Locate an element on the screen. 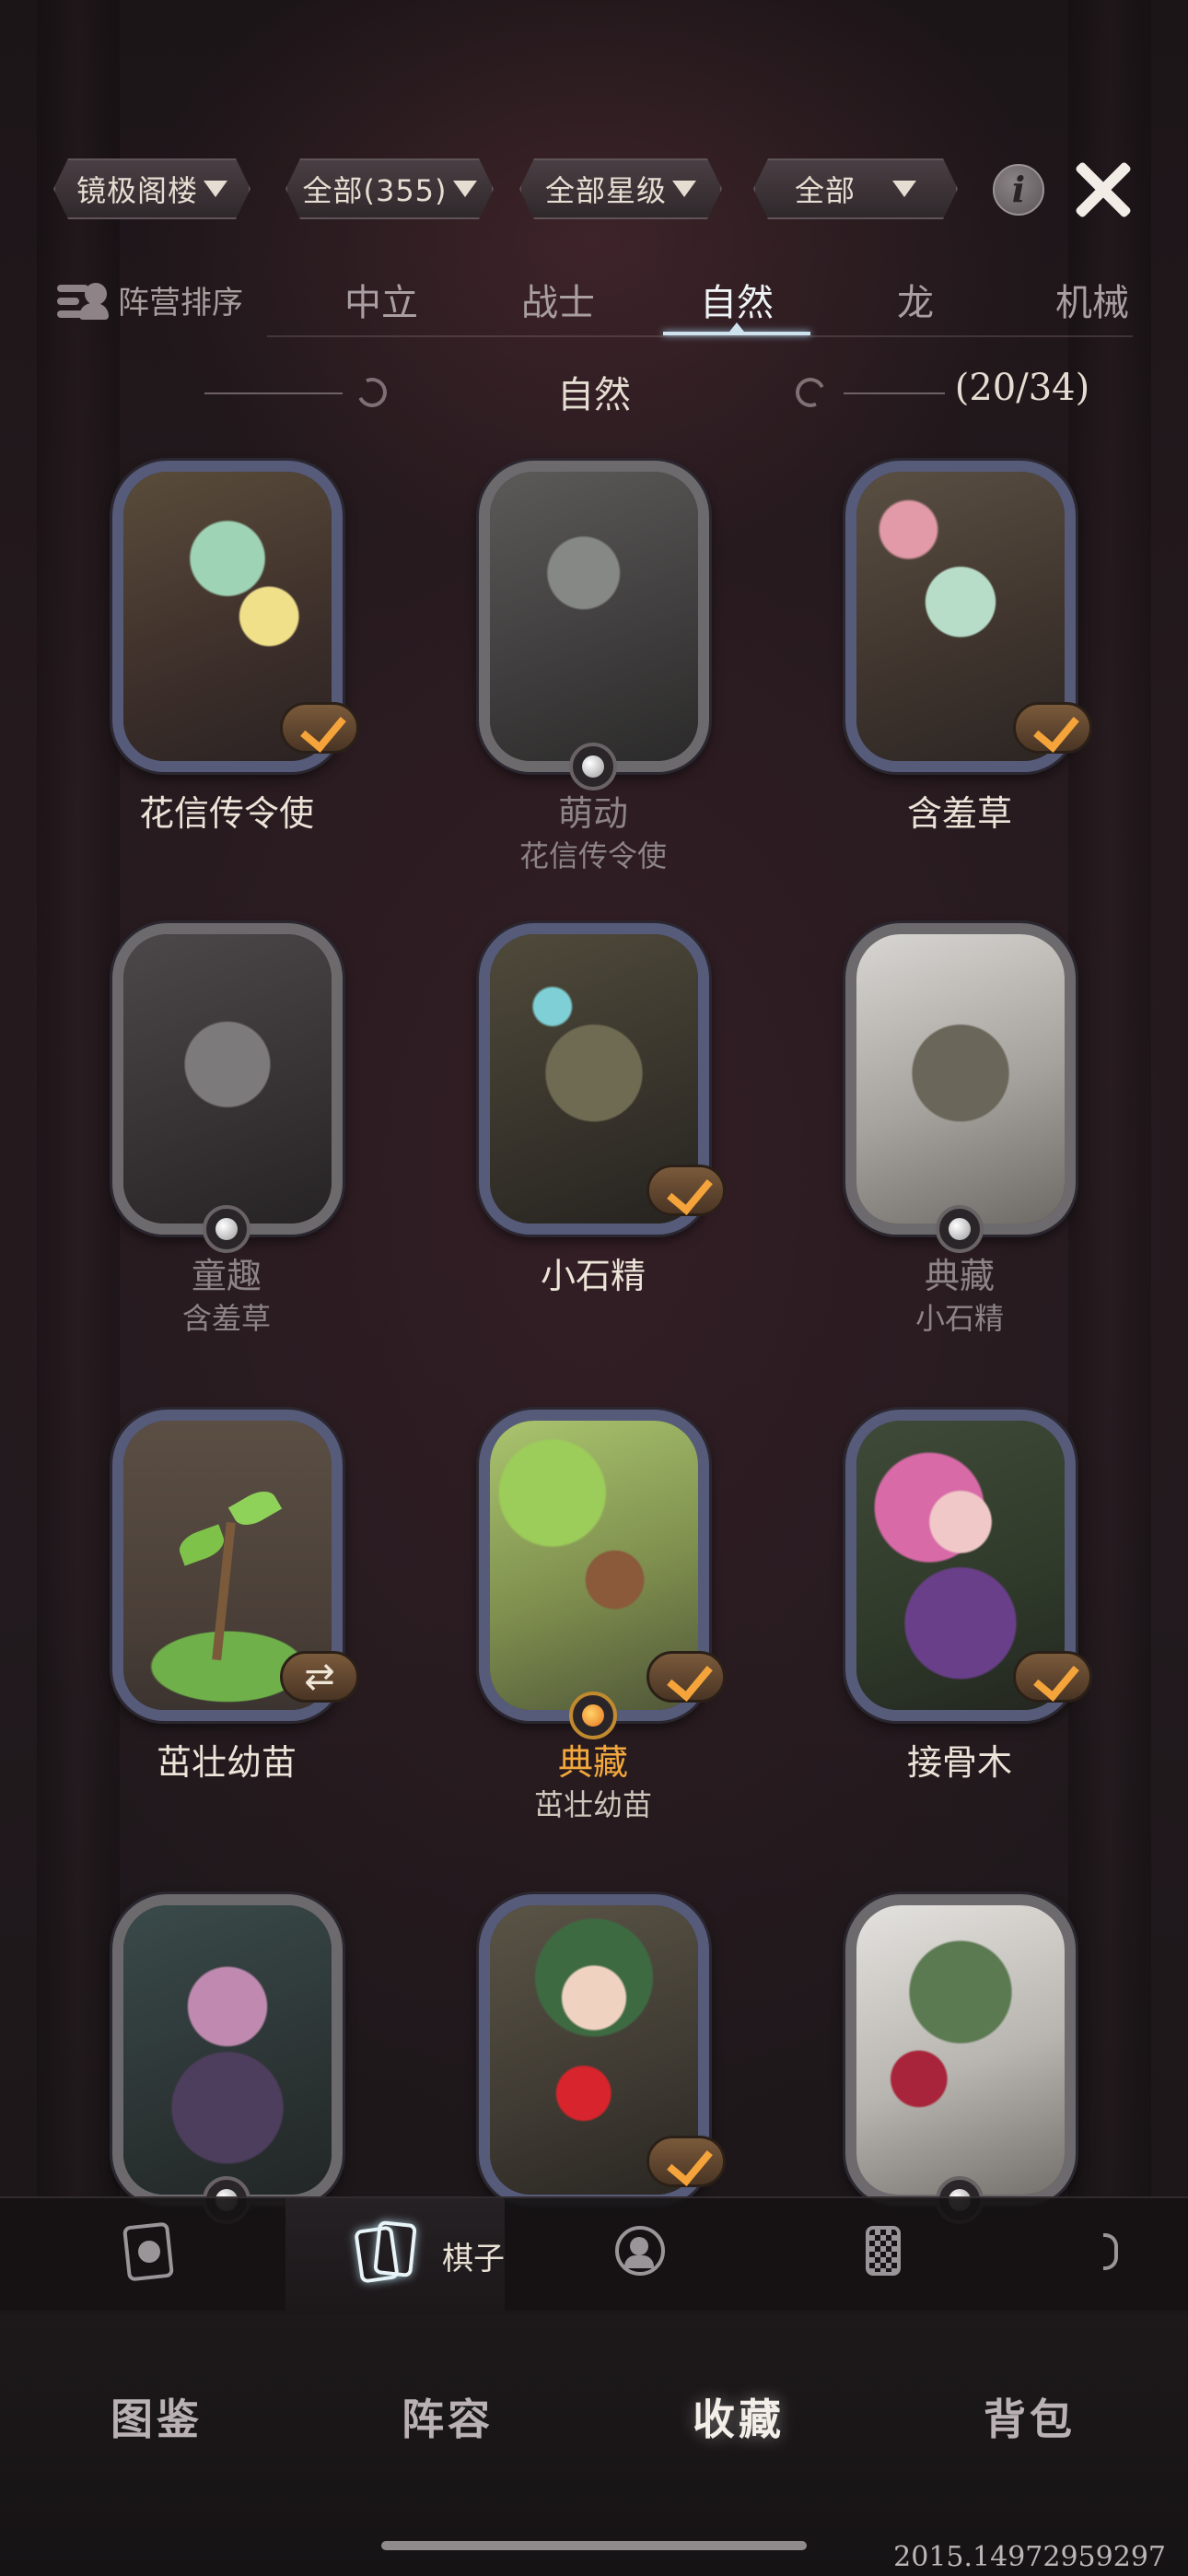  card-item: 含羞草 is located at coordinates (959, 647).